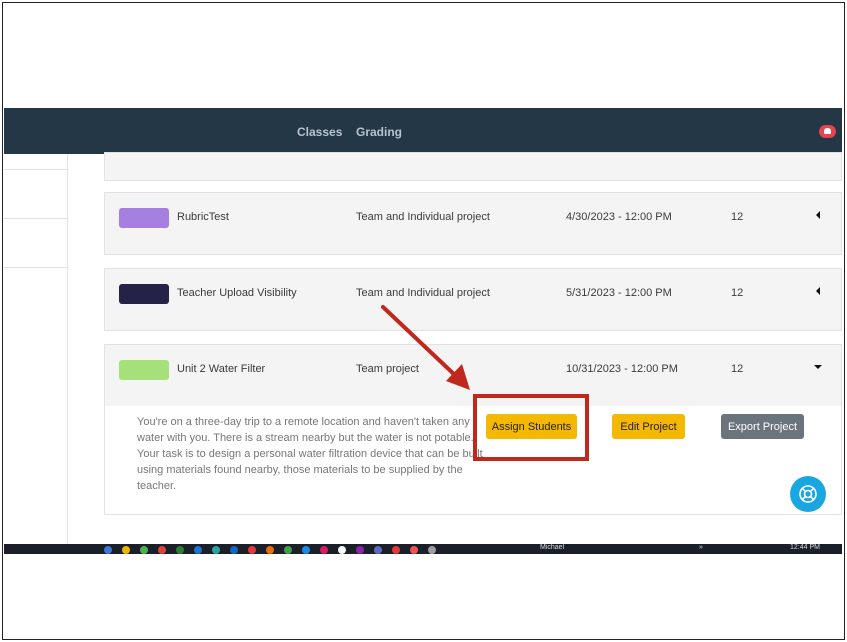 The height and width of the screenshot is (642, 847). What do you see at coordinates (805, 548) in the screenshot?
I see `taskbar-clock: 12:44 PM` at bounding box center [805, 548].